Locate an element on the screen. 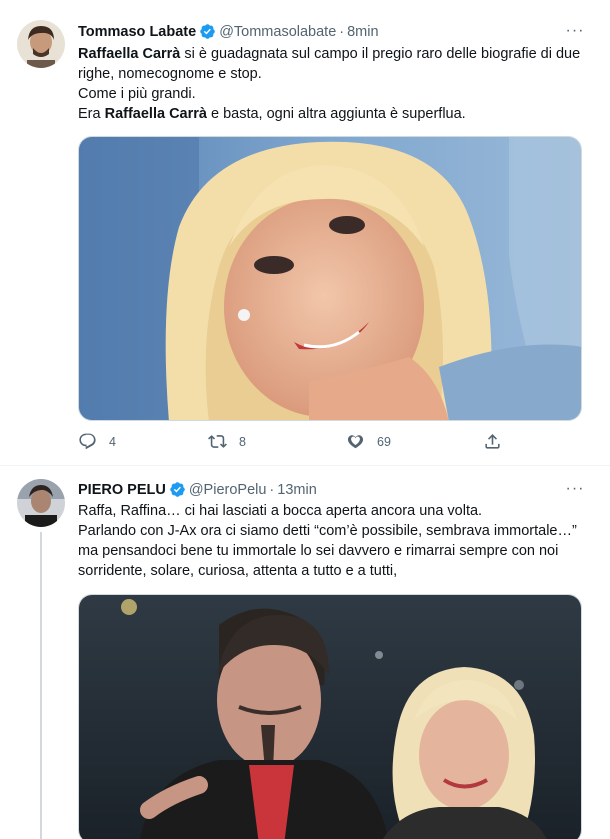 This screenshot has height=839, width=610. like-count: 69 is located at coordinates (384, 441).